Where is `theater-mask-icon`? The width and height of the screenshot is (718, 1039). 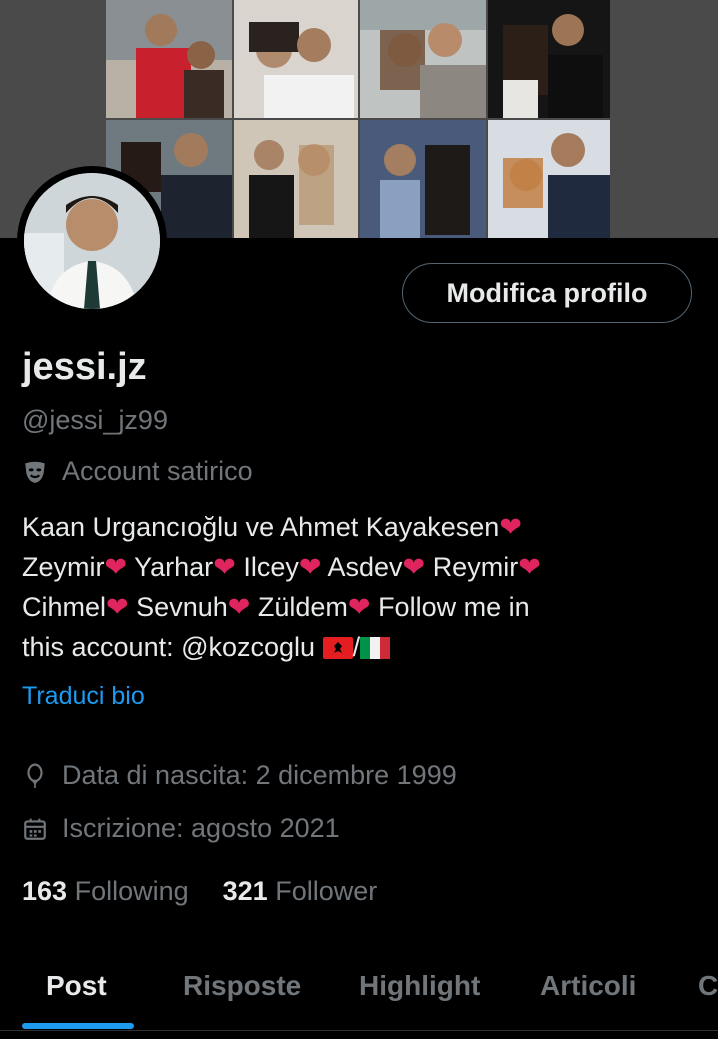
theater-mask-icon is located at coordinates (35, 472).